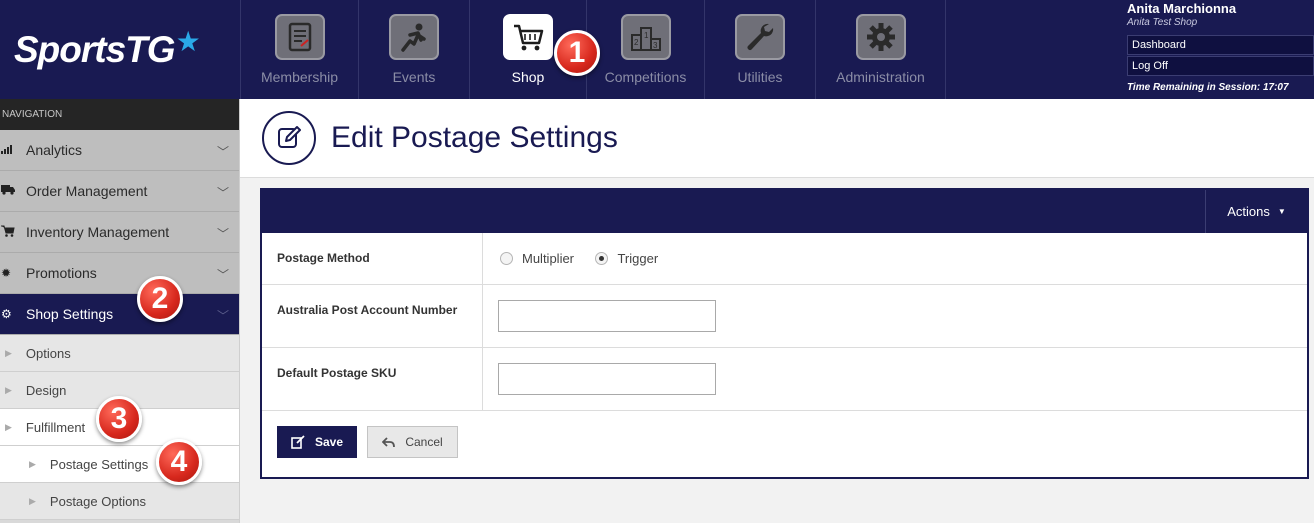 The image size is (1314, 523). What do you see at coordinates (70, 314) in the screenshot?
I see `sidebar-item-label: Shop Settings` at bounding box center [70, 314].